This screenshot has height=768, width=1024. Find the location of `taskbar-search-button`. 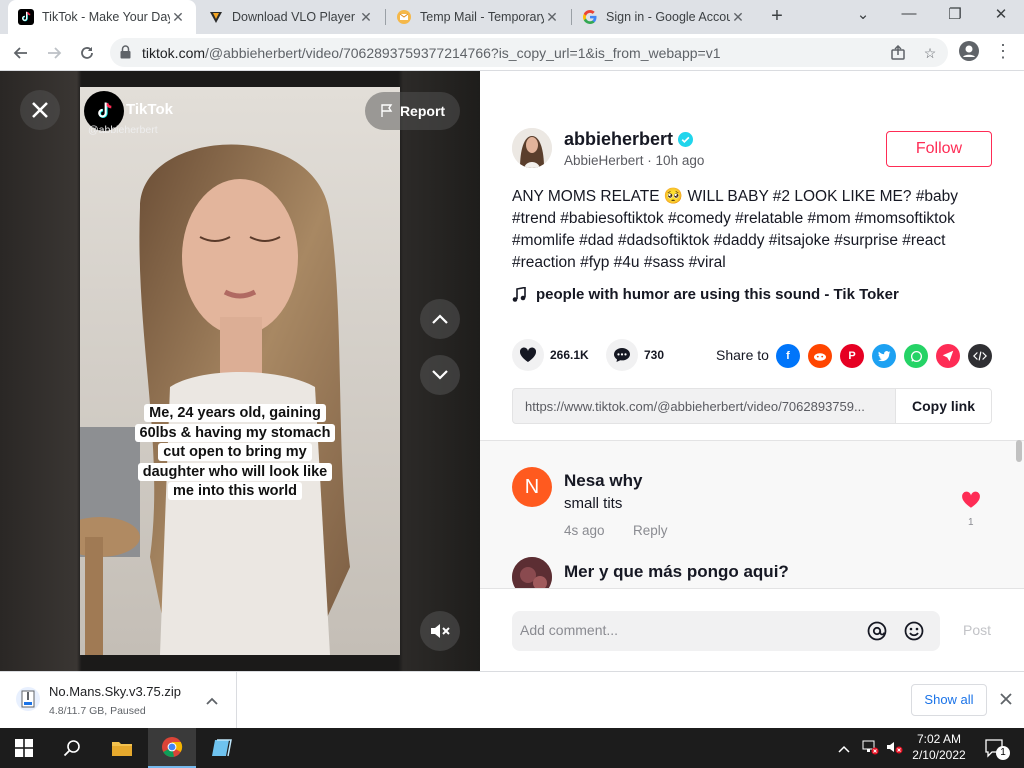

taskbar-search-button is located at coordinates (72, 748).